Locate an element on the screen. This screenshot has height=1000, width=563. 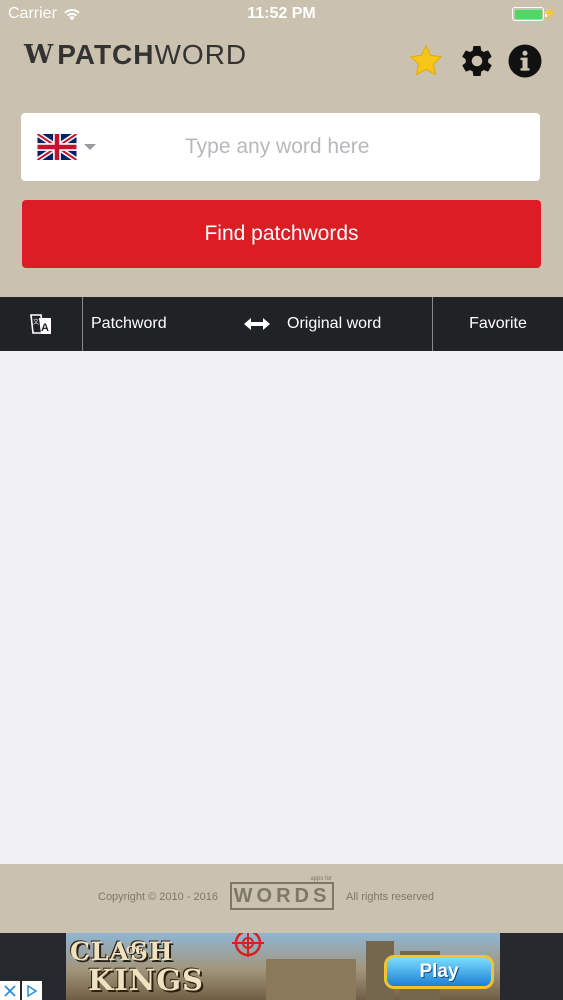
uk-flag-icon is located at coordinates (57, 147).